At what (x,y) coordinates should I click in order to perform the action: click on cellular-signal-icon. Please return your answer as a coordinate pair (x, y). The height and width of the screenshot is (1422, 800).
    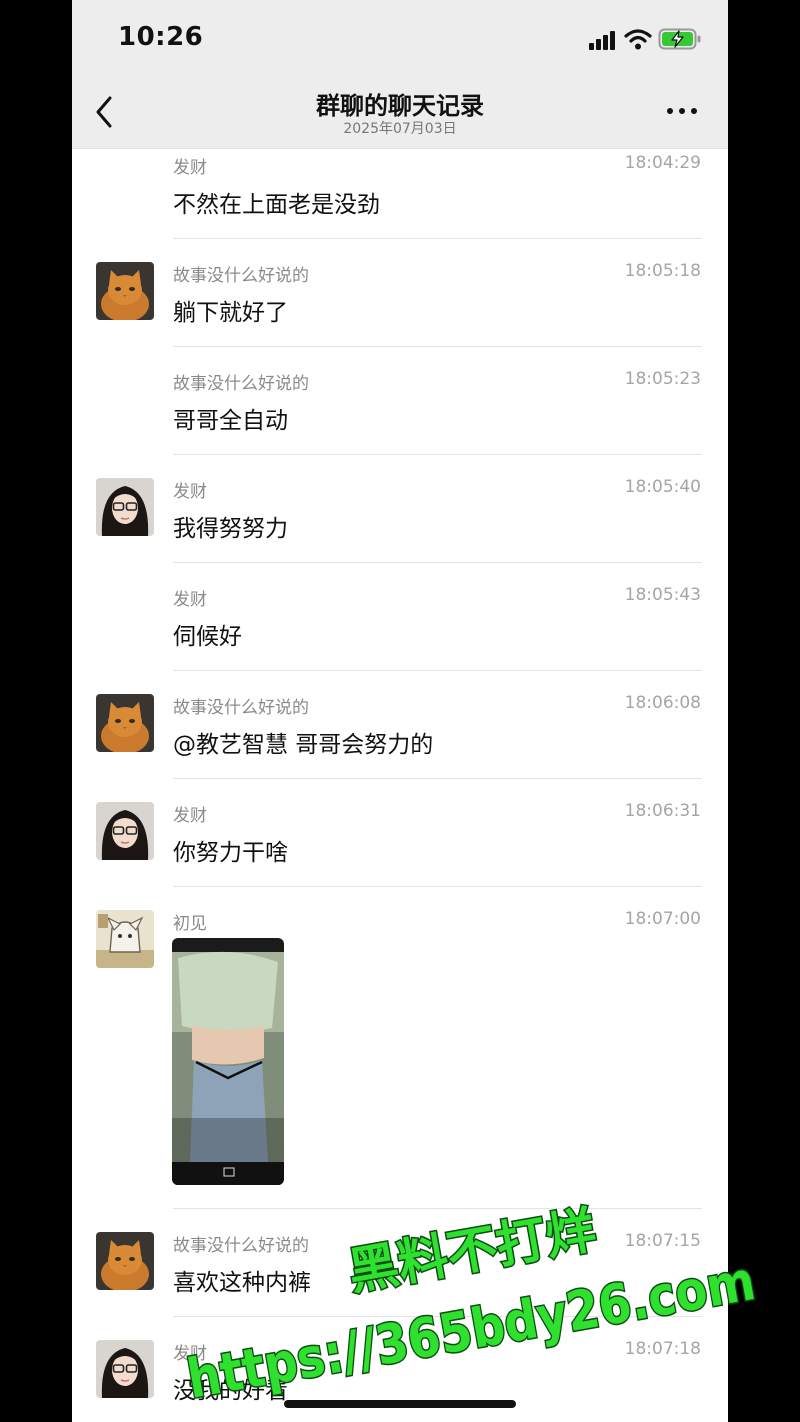
    Looking at the image, I should click on (602, 40).